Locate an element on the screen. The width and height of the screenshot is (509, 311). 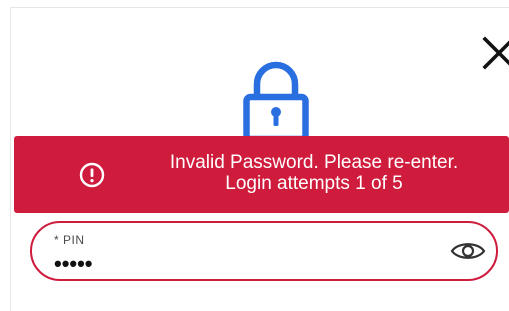
error-message-line-1: Invalid Password. Please re-enter. is located at coordinates (314, 162).